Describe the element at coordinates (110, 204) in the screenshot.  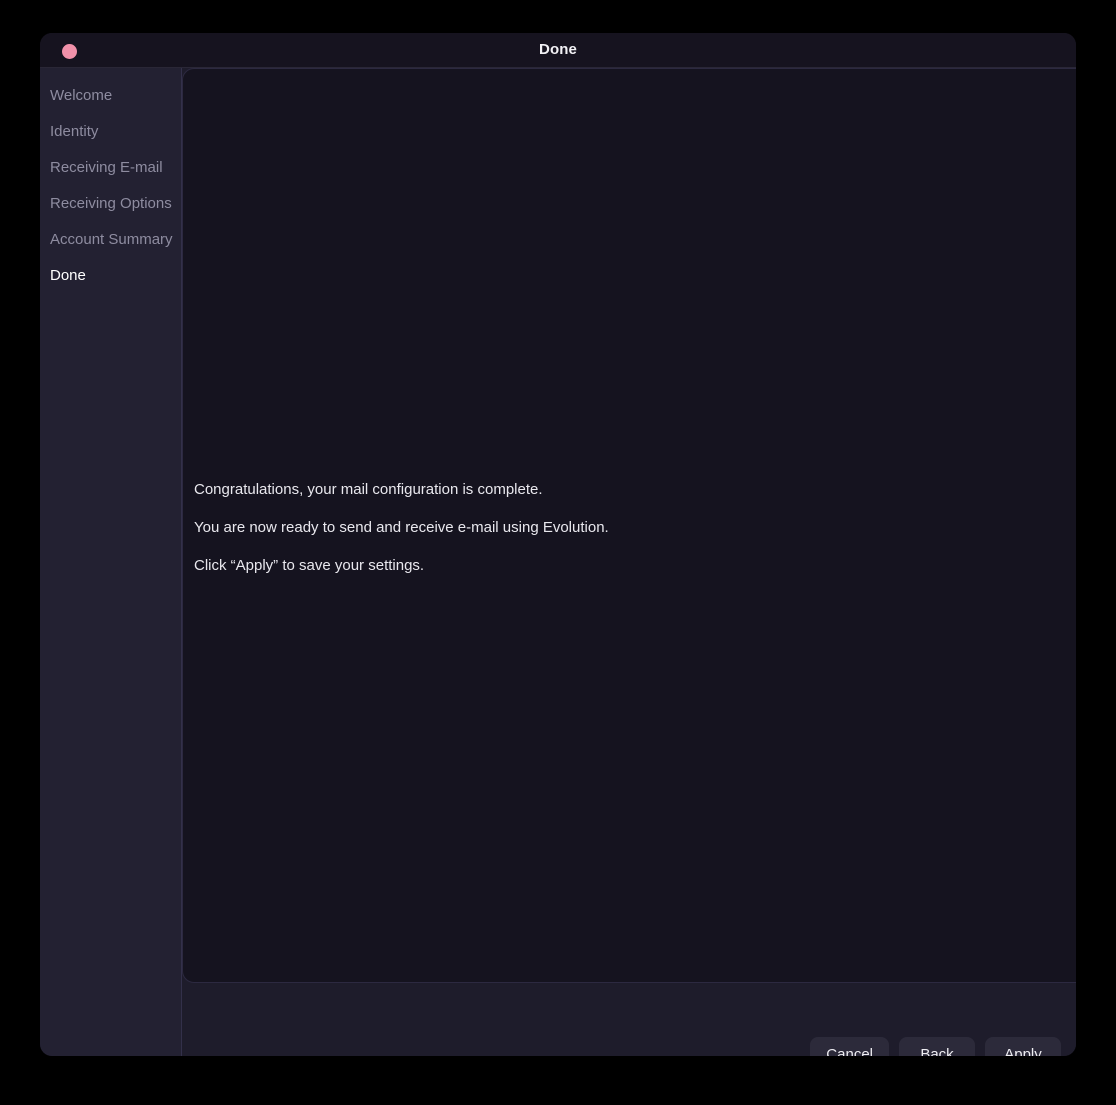
I see `sidebar-item-receiving-options: Receiving Options` at that location.